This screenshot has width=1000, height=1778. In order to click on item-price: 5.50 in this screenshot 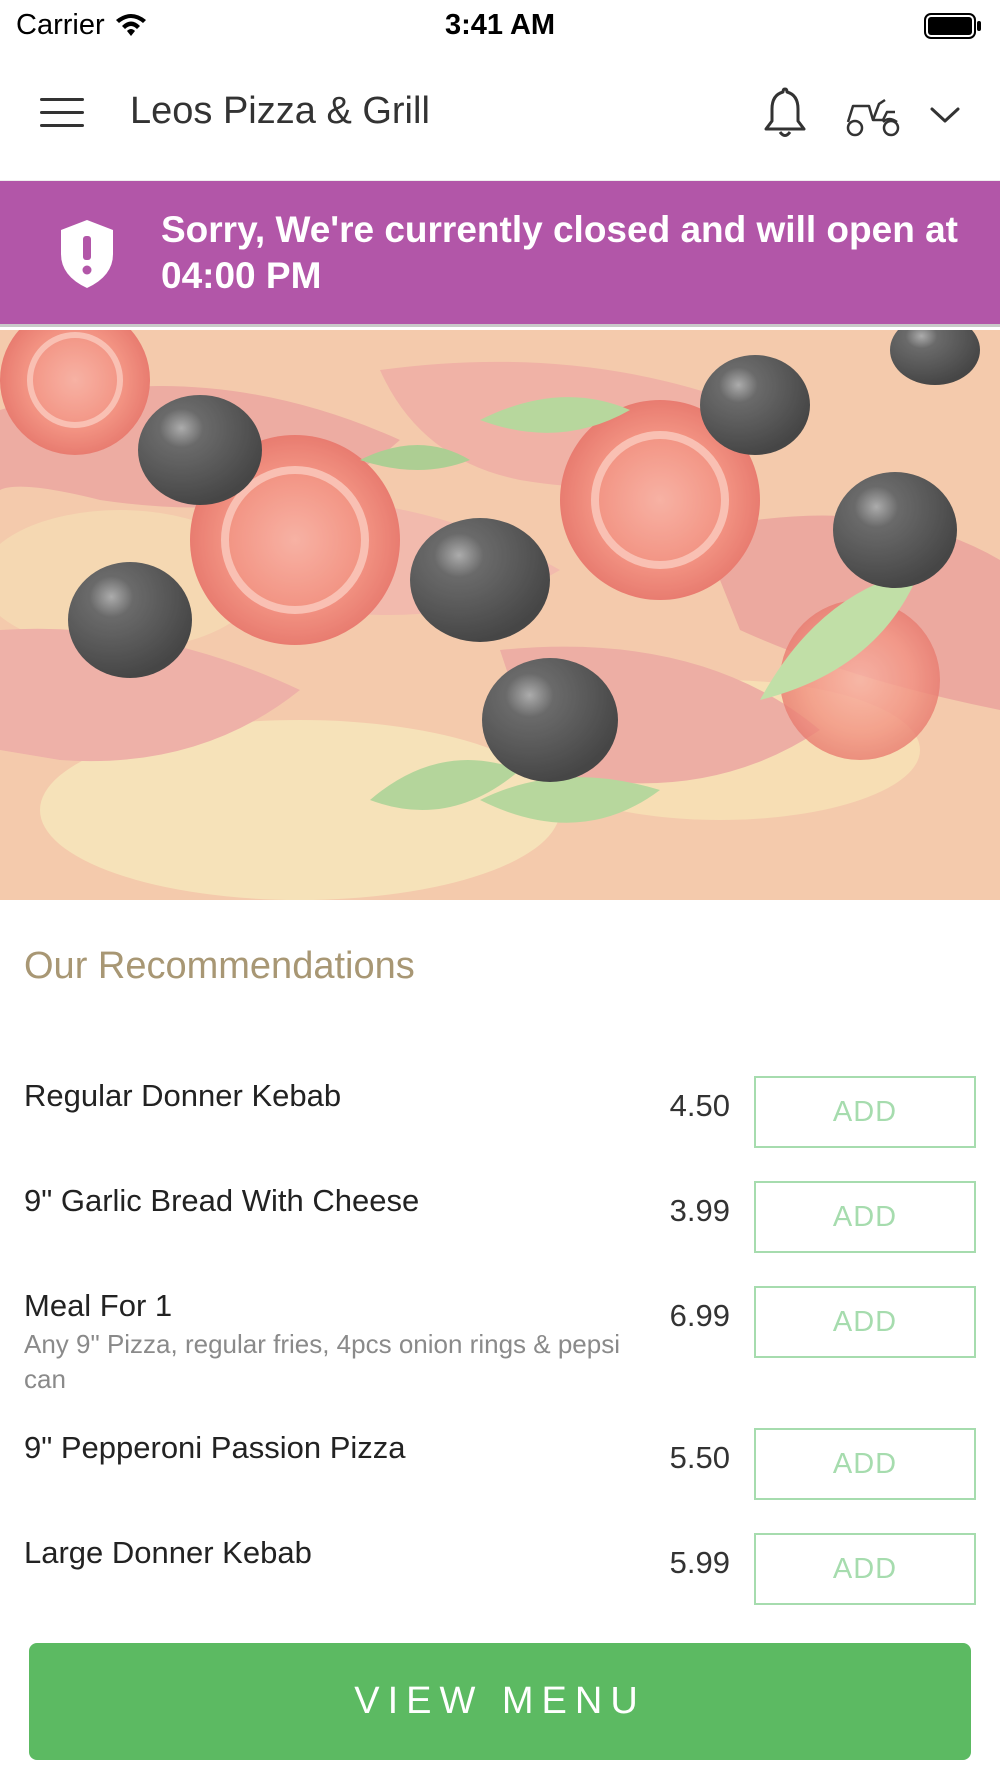, I will do `click(699, 1457)`.